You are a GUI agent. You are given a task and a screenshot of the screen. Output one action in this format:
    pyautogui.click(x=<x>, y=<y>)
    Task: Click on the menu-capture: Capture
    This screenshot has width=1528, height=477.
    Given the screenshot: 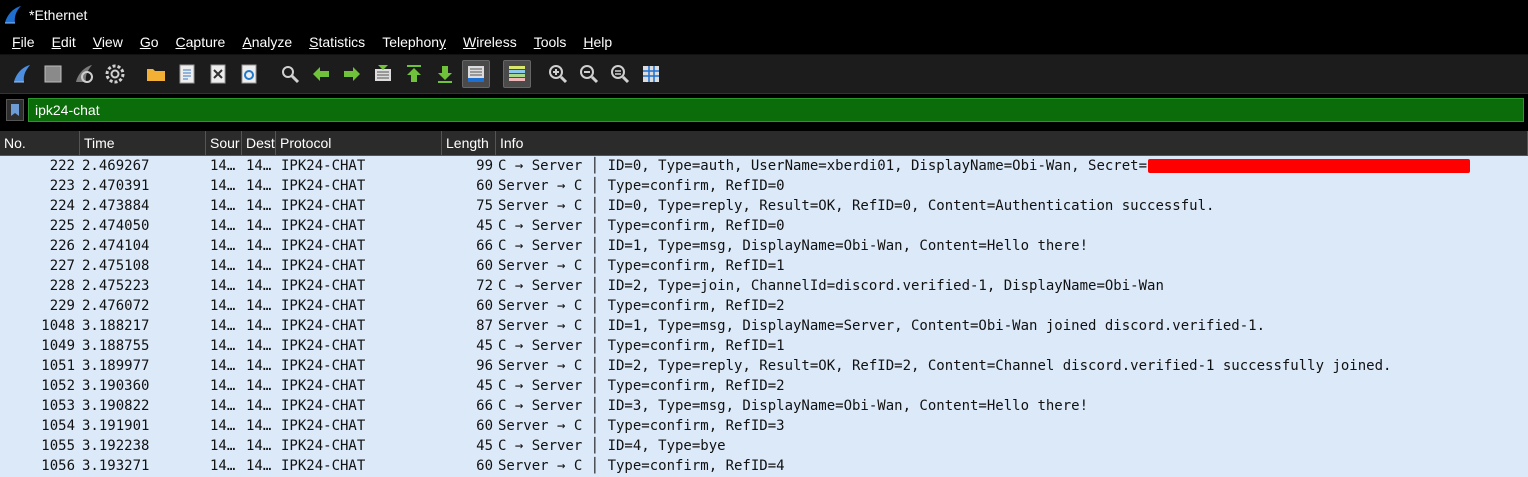 What is the action you would take?
    pyautogui.click(x=201, y=42)
    